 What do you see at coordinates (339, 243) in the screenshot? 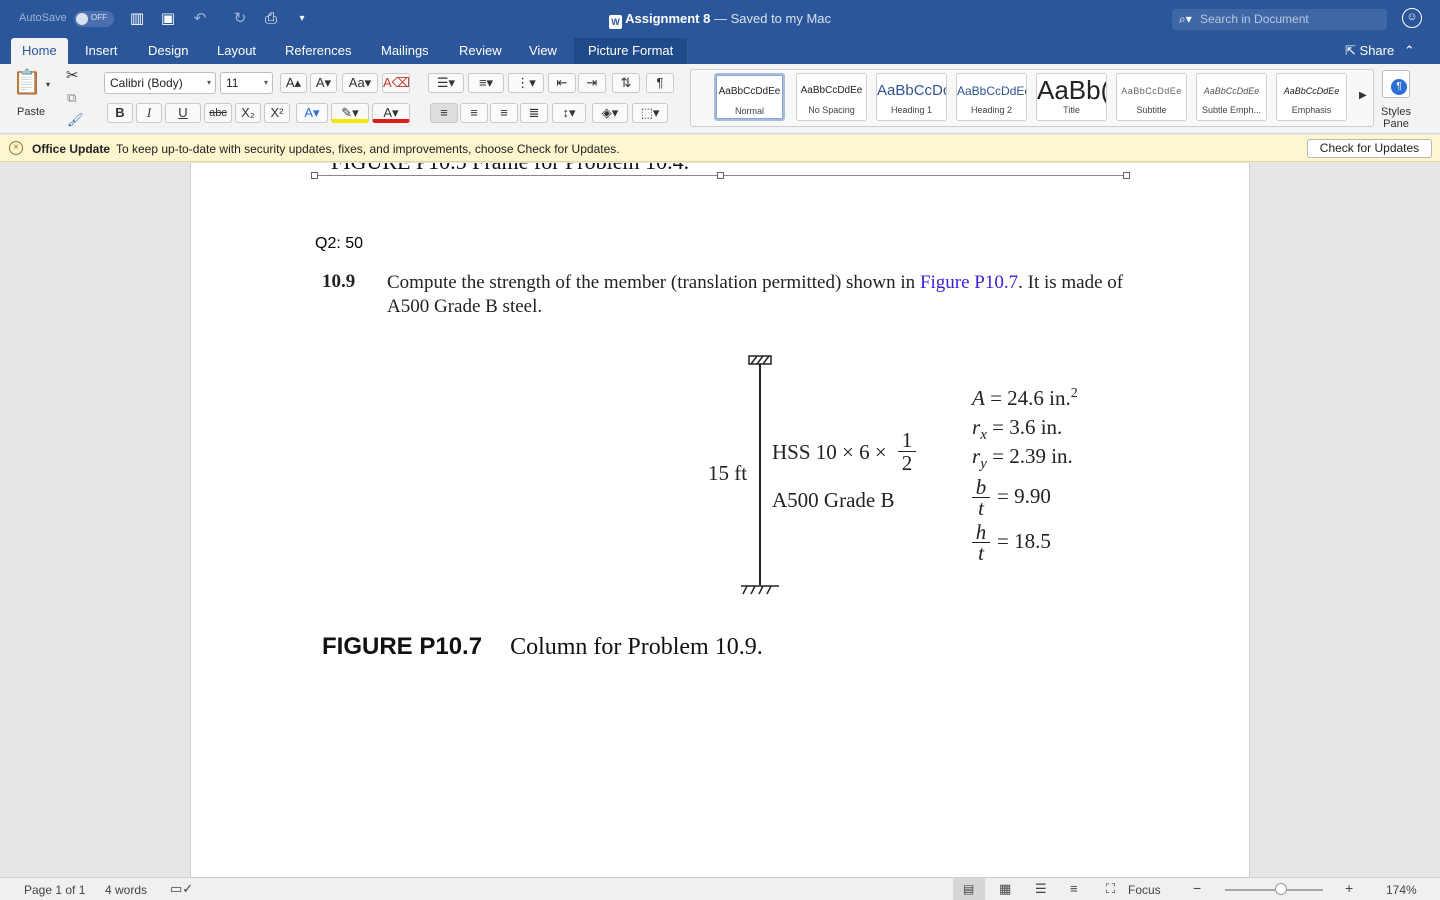
I see `question-label: Q2: 50` at bounding box center [339, 243].